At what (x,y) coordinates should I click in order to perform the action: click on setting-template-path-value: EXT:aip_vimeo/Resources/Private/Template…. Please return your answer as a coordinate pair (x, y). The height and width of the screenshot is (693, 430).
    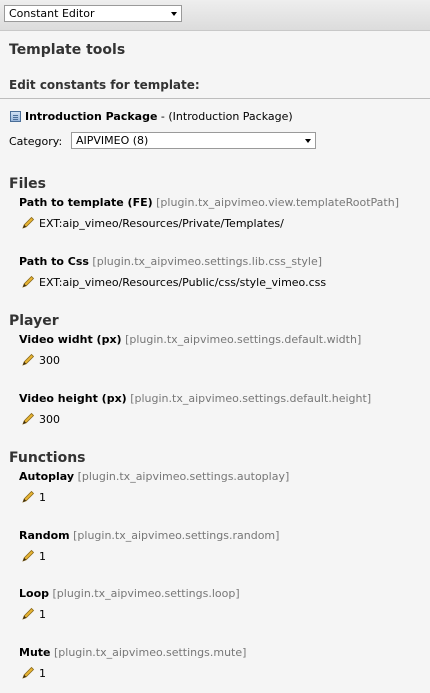
    Looking at the image, I should click on (153, 223).